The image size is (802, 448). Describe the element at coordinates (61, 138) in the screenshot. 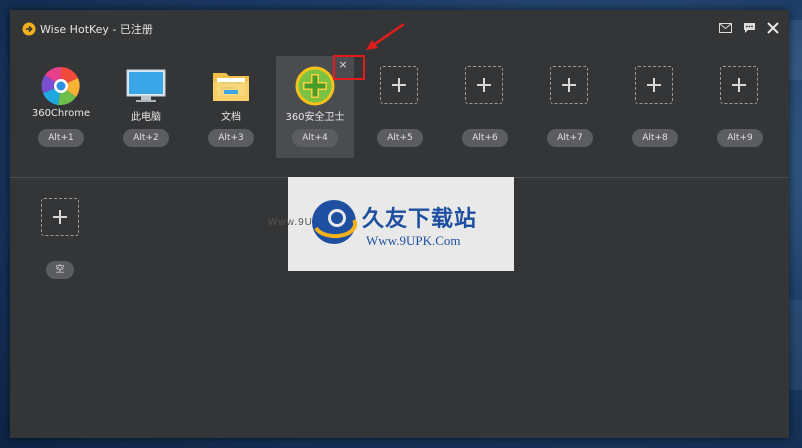

I see `hotkey-badge: Alt+1` at that location.